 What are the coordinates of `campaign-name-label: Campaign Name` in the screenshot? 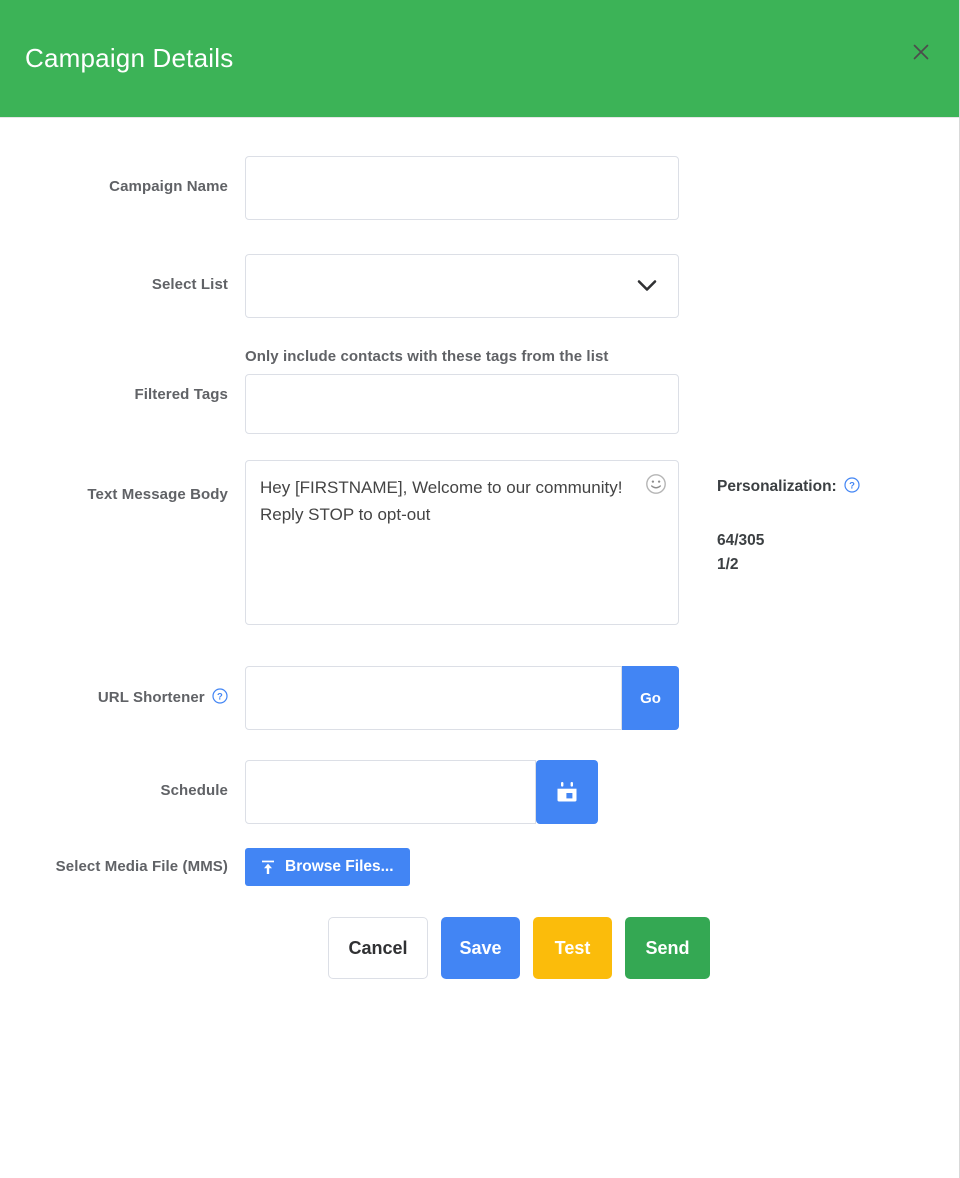 It's located at (168, 186).